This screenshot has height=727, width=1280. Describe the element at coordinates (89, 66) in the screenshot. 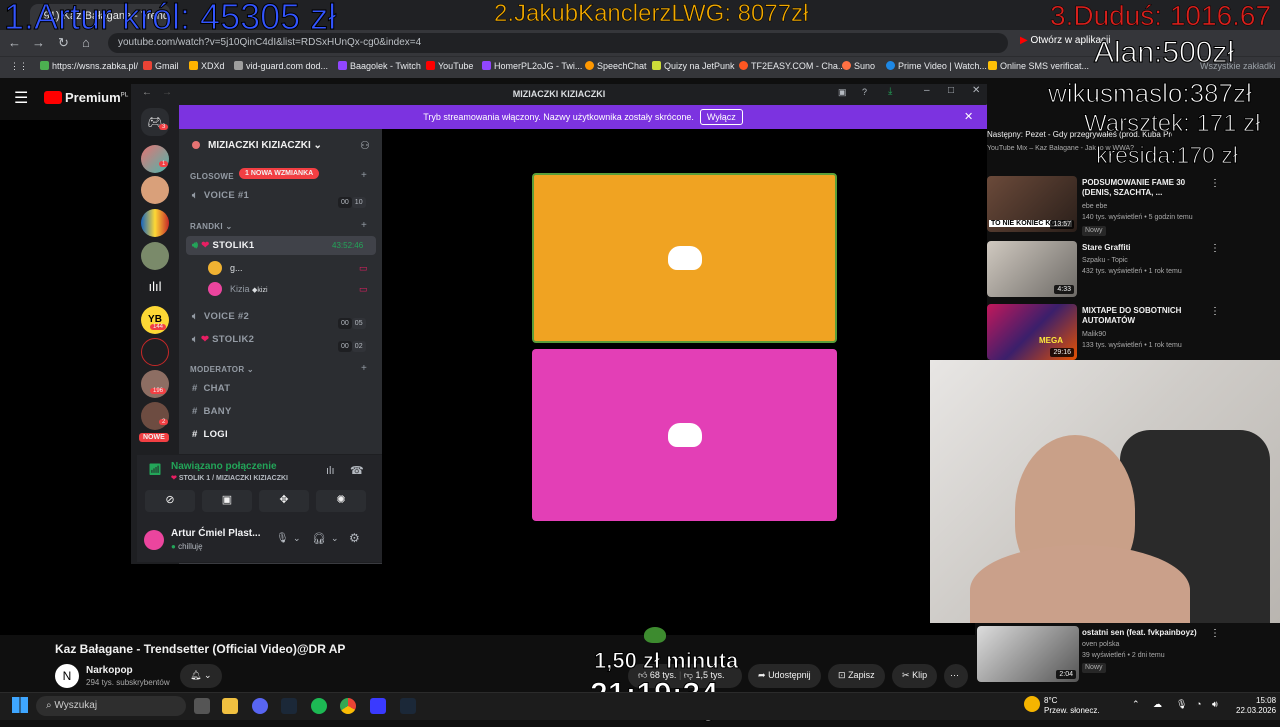

I see `bookmark-item: https://wsns.zabka.pl/` at that location.